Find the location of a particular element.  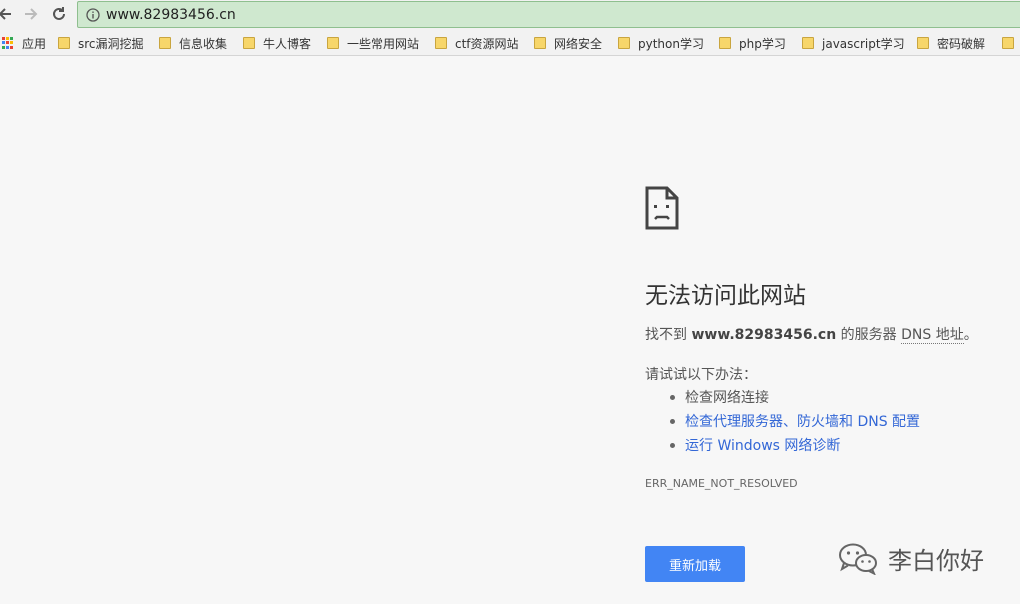

wechat-icon is located at coordinates (858, 559).